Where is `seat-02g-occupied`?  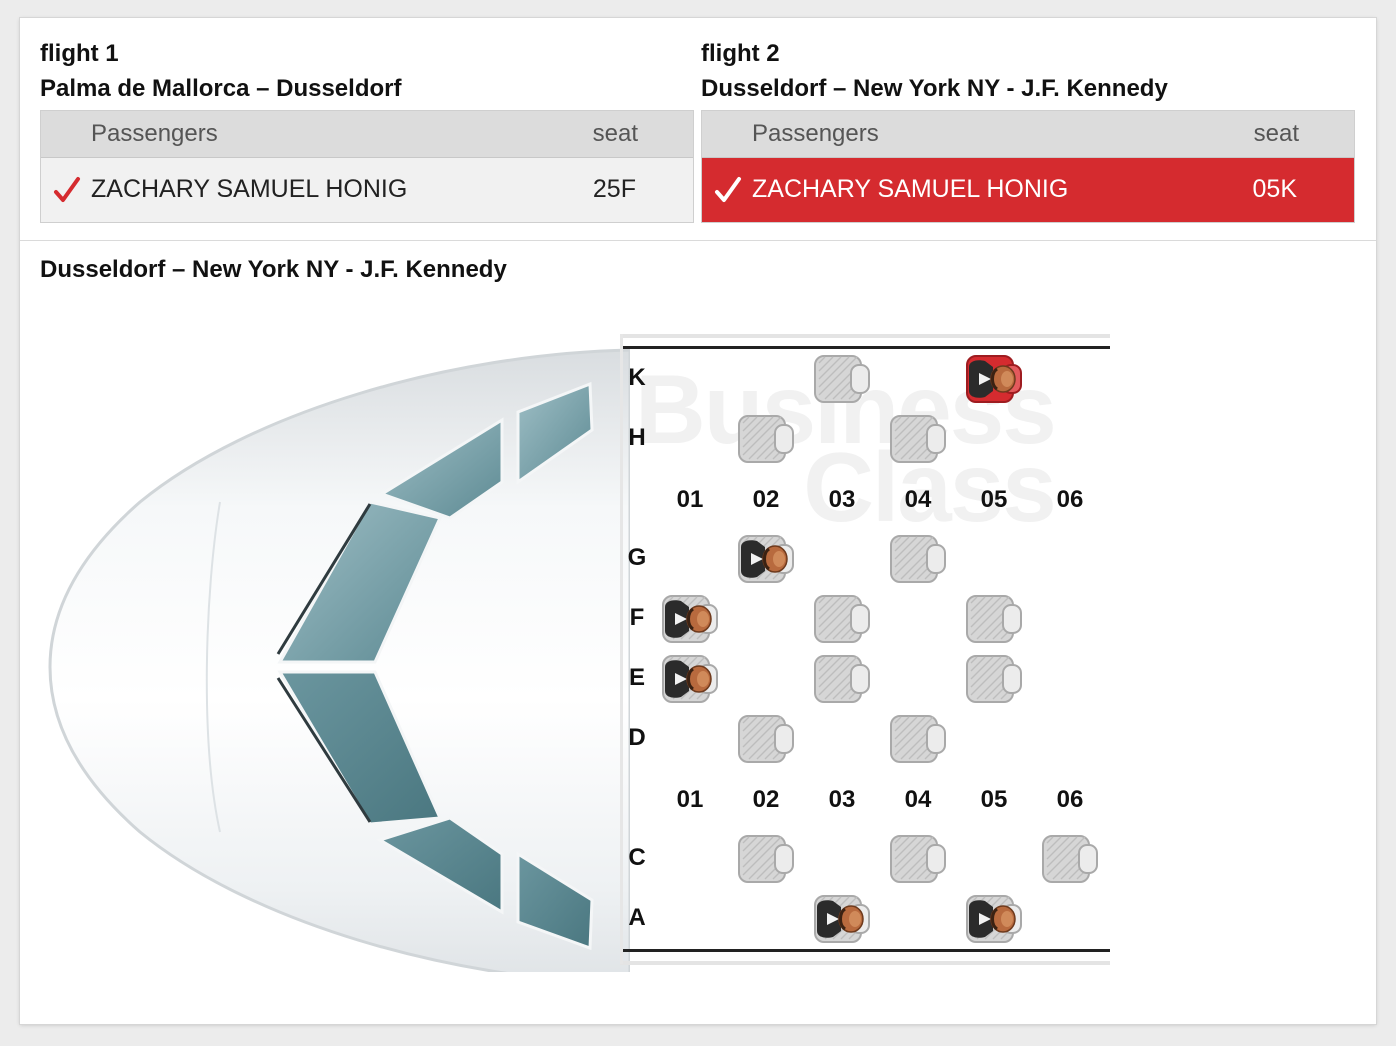
seat-02g-occupied is located at coordinates (766, 559).